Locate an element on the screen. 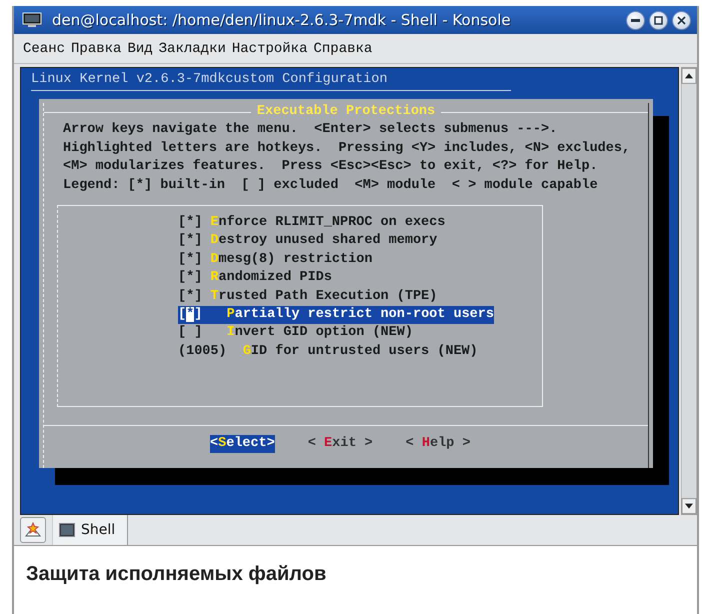 This screenshot has height=614, width=702. menu-item: Сеанс is located at coordinates (44, 49).